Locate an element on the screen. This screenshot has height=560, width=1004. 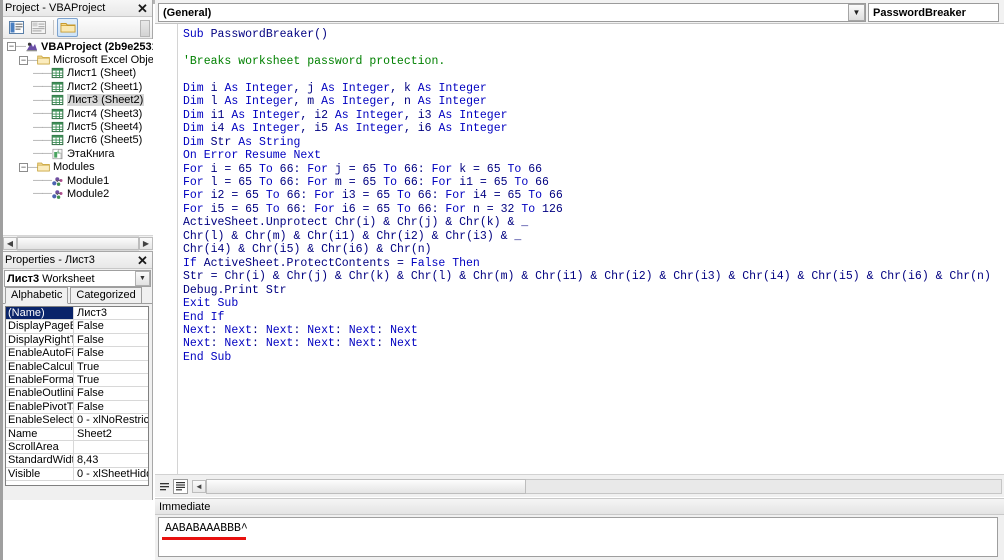
property-row: EnableFormatConTrue is located at coordinates (77, 380).